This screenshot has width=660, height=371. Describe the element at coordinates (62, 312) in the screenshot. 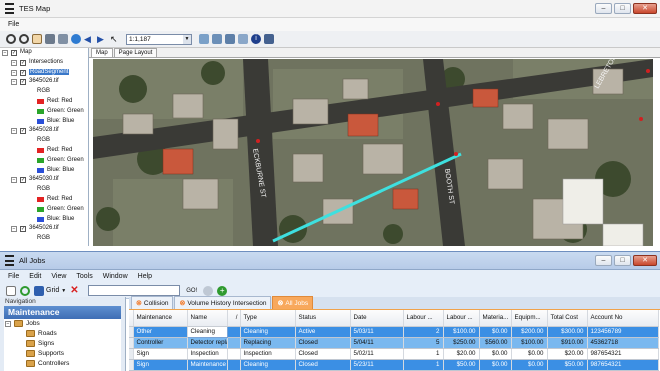

I see `maintenance-section-title: Maintenance` at that location.